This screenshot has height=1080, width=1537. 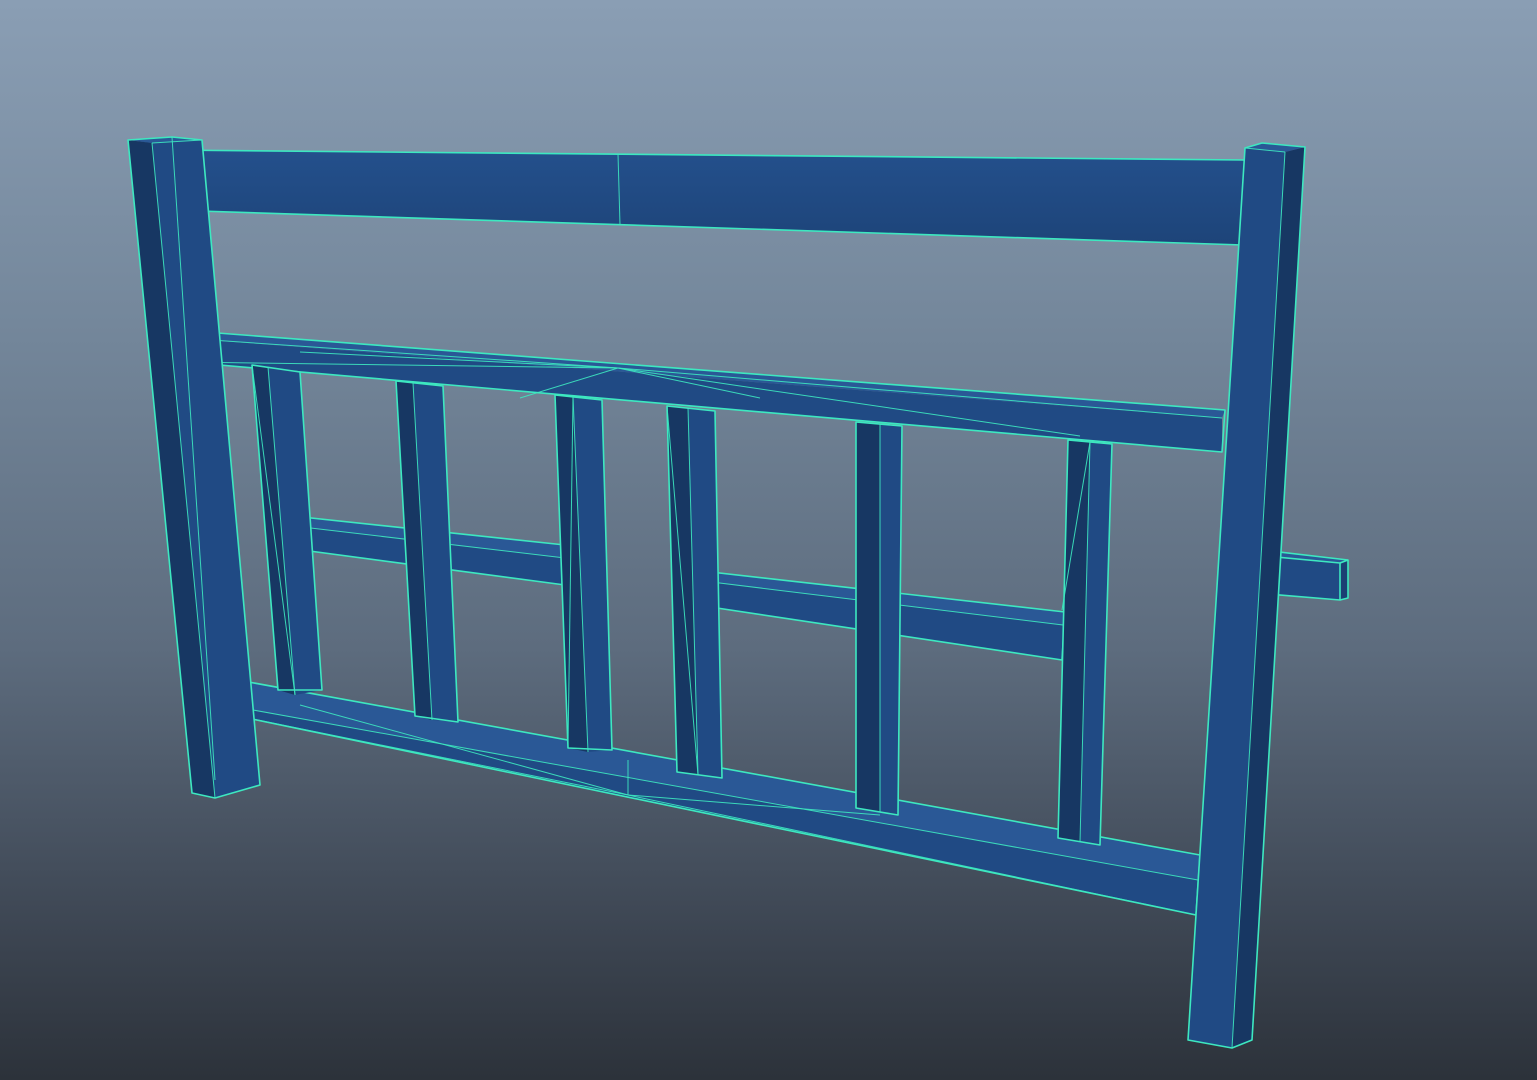 What do you see at coordinates (705, 197) in the screenshot?
I see `top-rail` at bounding box center [705, 197].